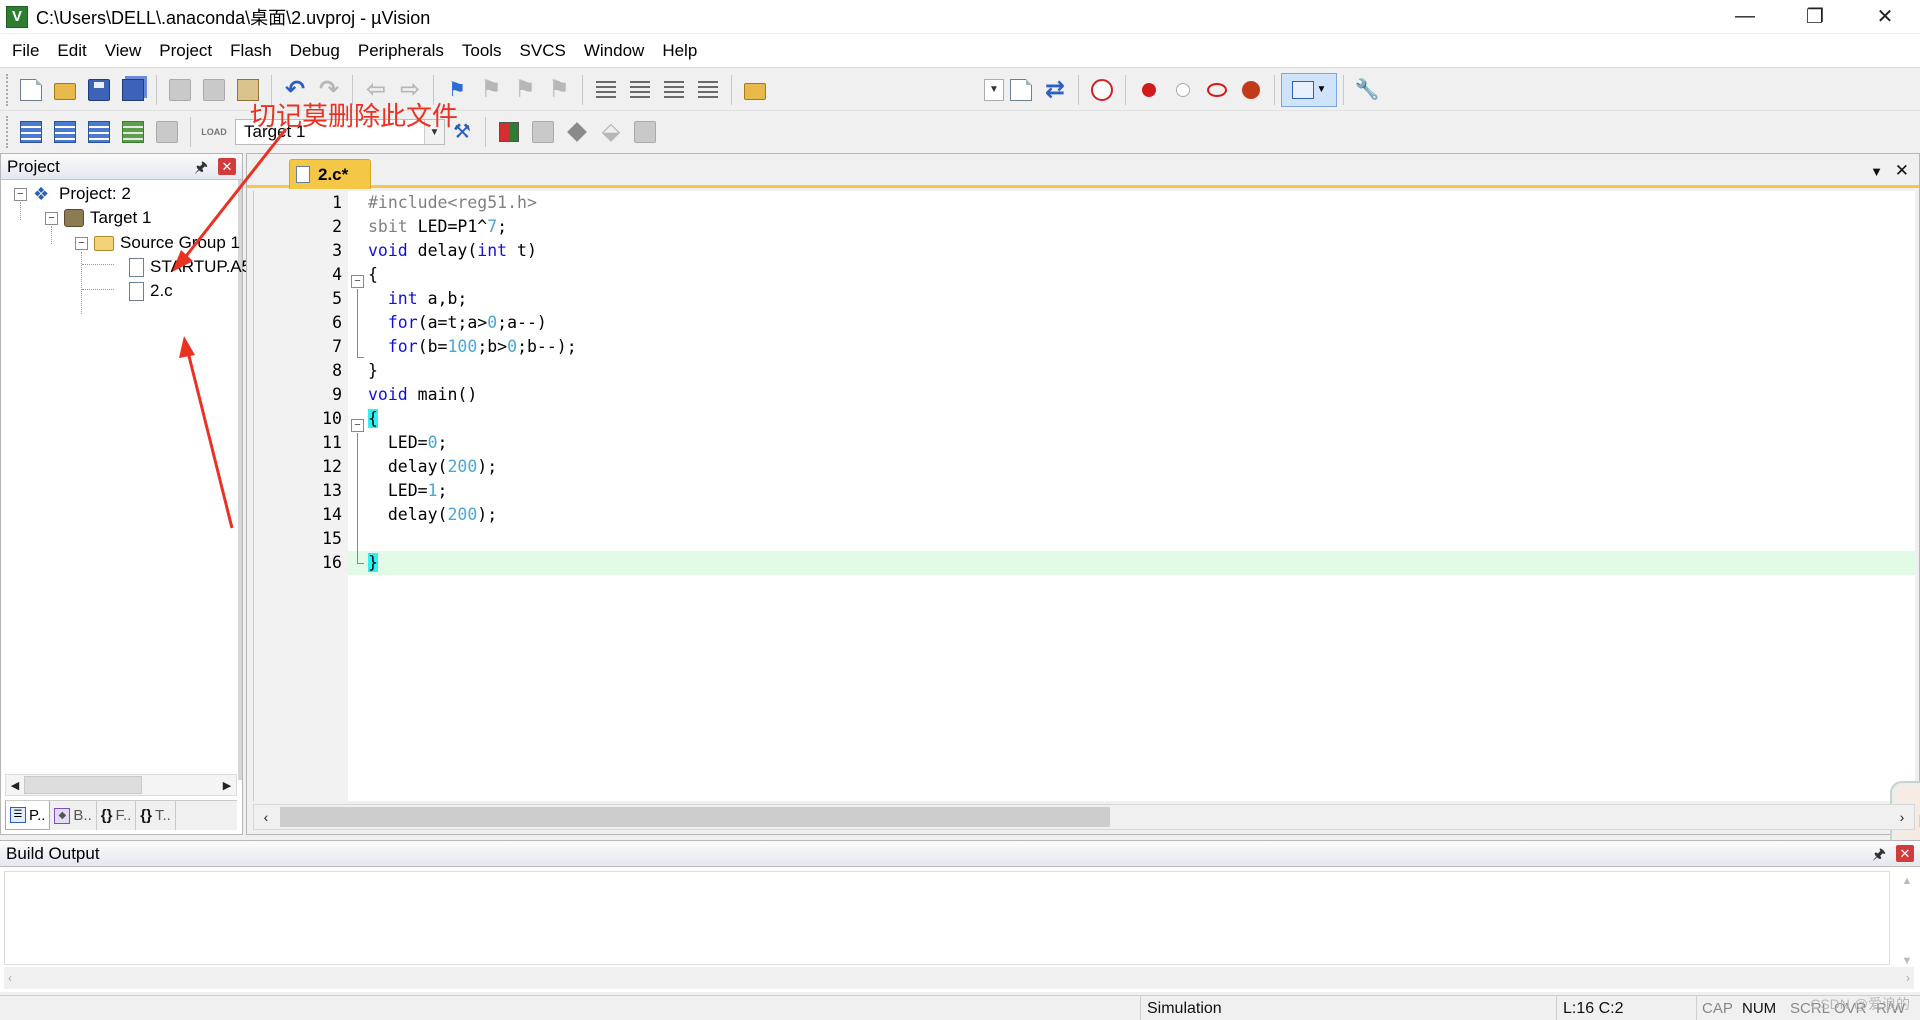 This screenshot has height=1020, width=1920. I want to click on clear-bookmarks-button: ⚑, so click(559, 90).